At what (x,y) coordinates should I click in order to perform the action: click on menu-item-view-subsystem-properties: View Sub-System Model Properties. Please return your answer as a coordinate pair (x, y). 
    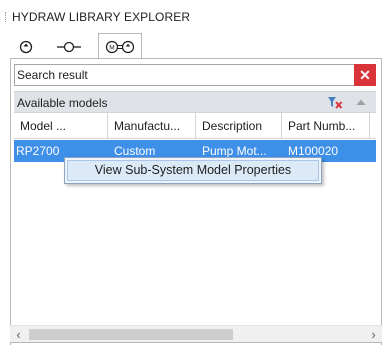
    Looking at the image, I should click on (193, 170).